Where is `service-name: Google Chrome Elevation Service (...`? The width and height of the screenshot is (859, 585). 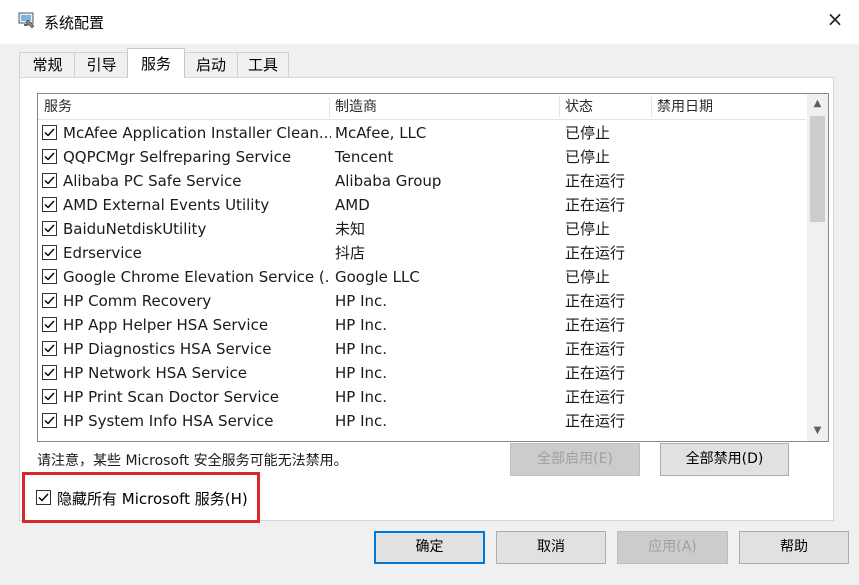
service-name: Google Chrome Elevation Service (... is located at coordinates (197, 277).